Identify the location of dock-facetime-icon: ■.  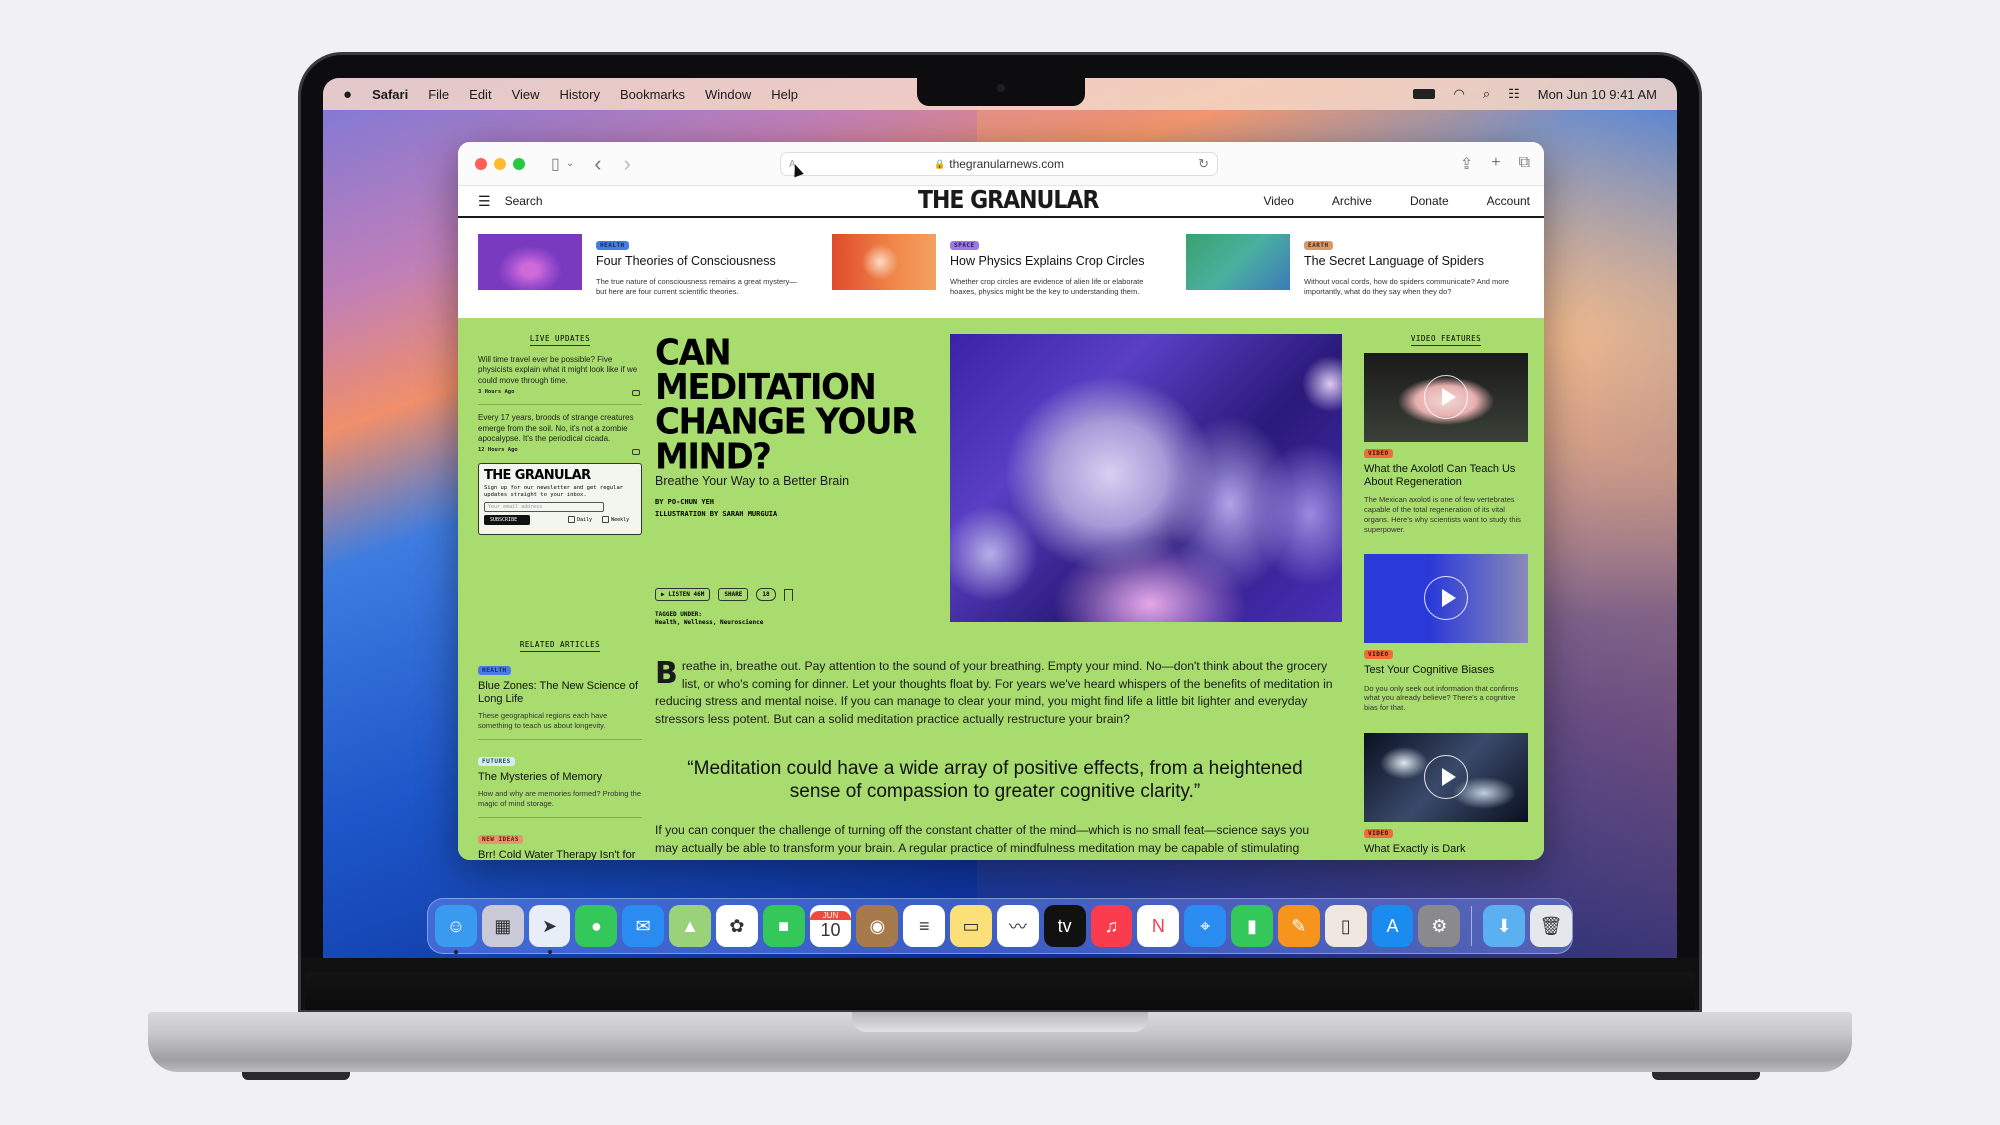
(783, 926).